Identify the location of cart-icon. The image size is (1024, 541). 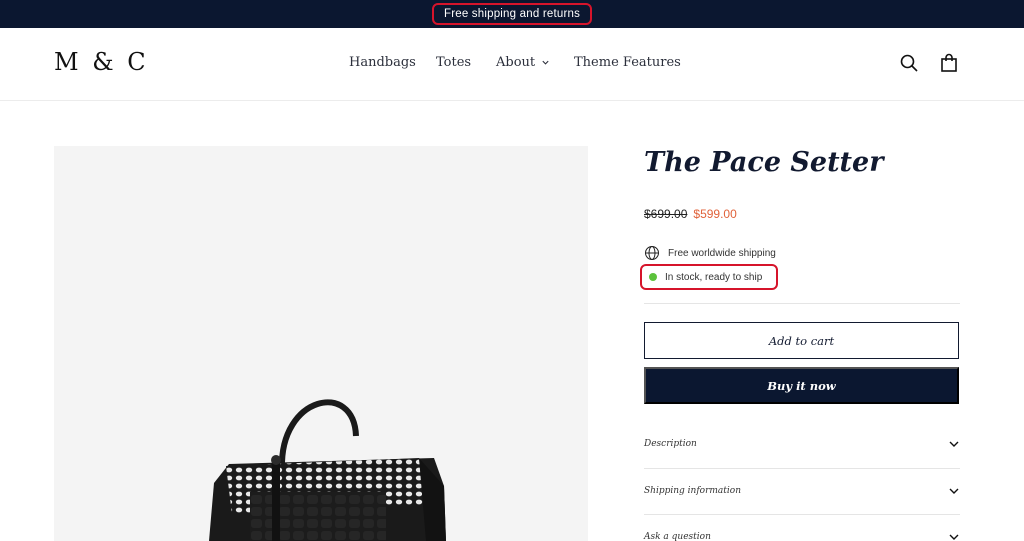
(949, 63).